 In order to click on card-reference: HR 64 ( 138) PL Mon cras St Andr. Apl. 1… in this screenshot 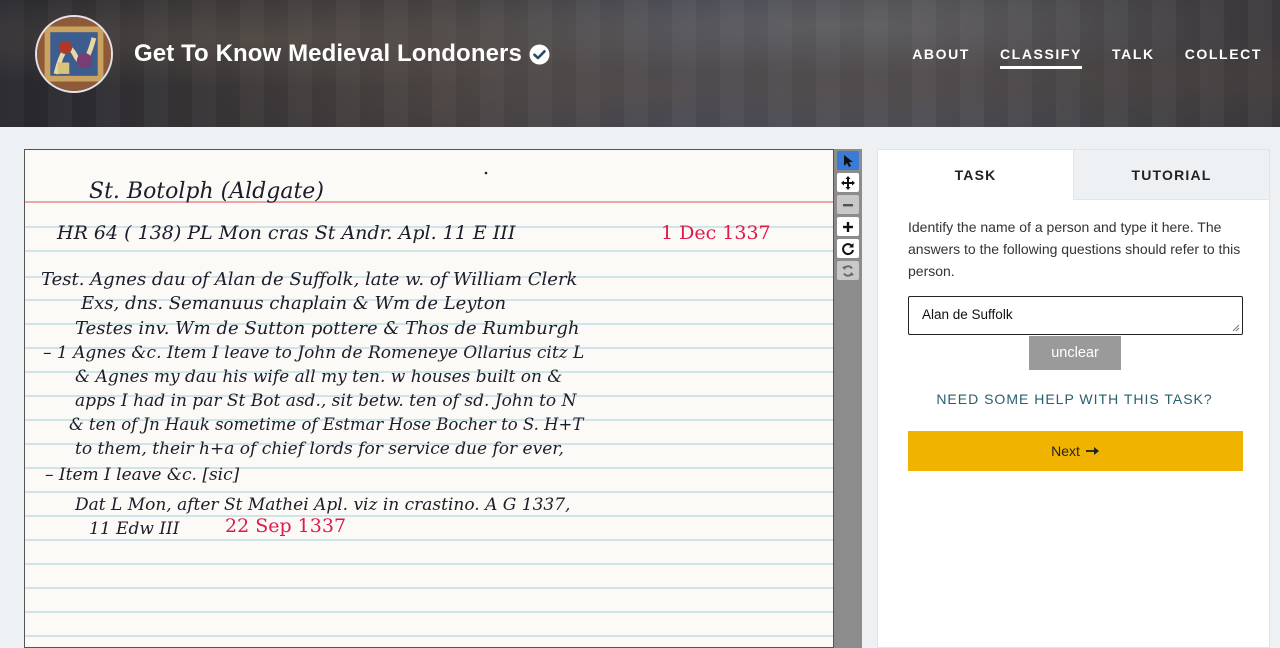, I will do `click(286, 233)`.